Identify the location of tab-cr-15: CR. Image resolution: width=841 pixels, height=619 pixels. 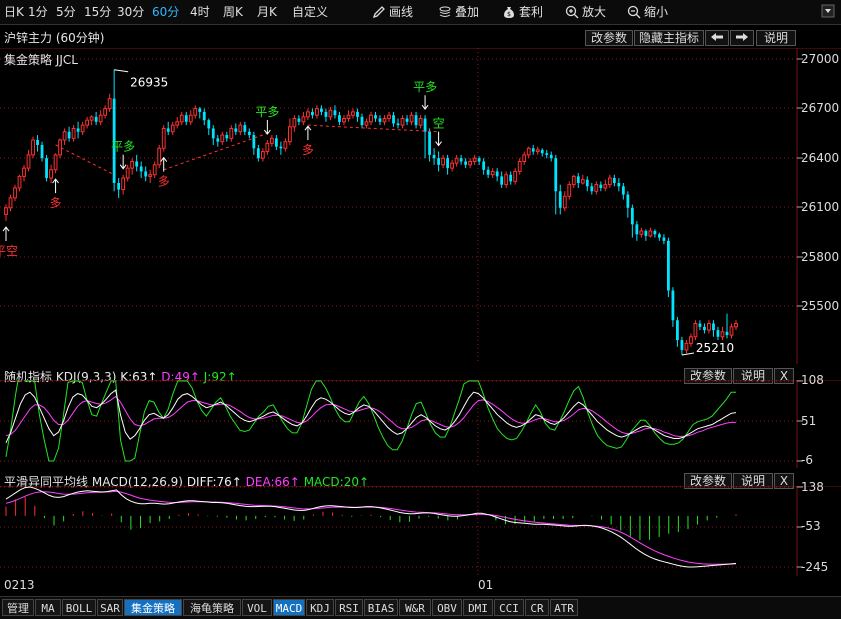
(537, 607).